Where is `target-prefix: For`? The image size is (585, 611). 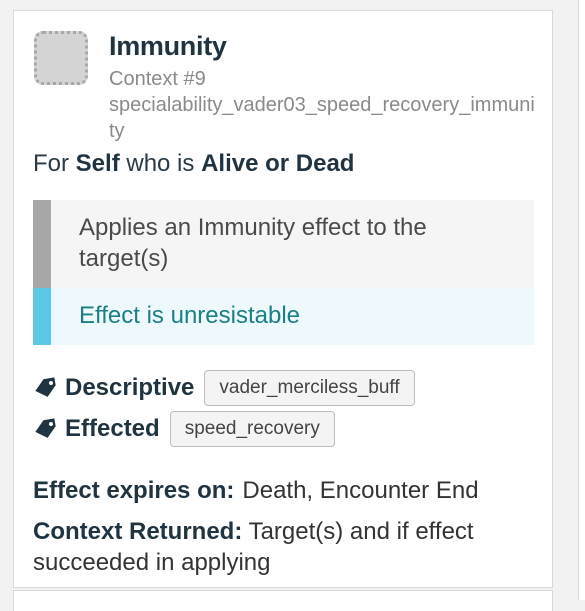 target-prefix: For is located at coordinates (51, 163).